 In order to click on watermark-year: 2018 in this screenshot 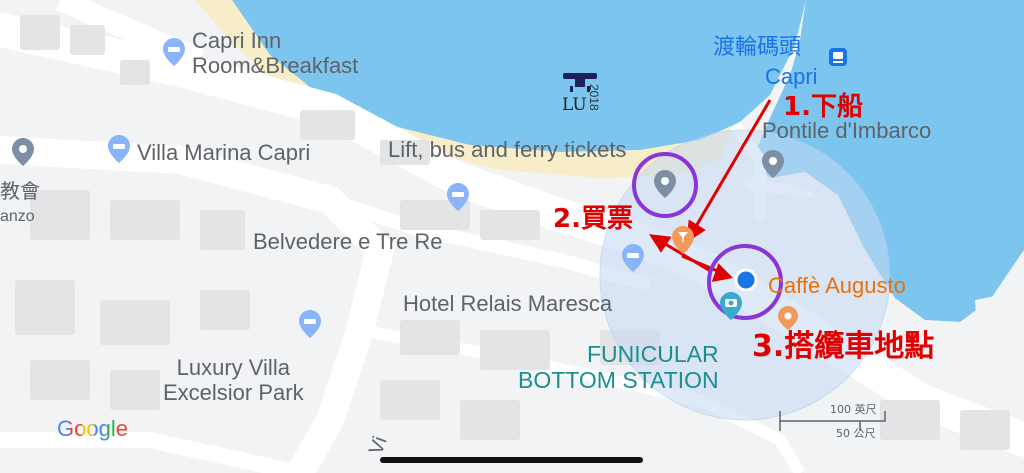, I will do `click(594, 97)`.